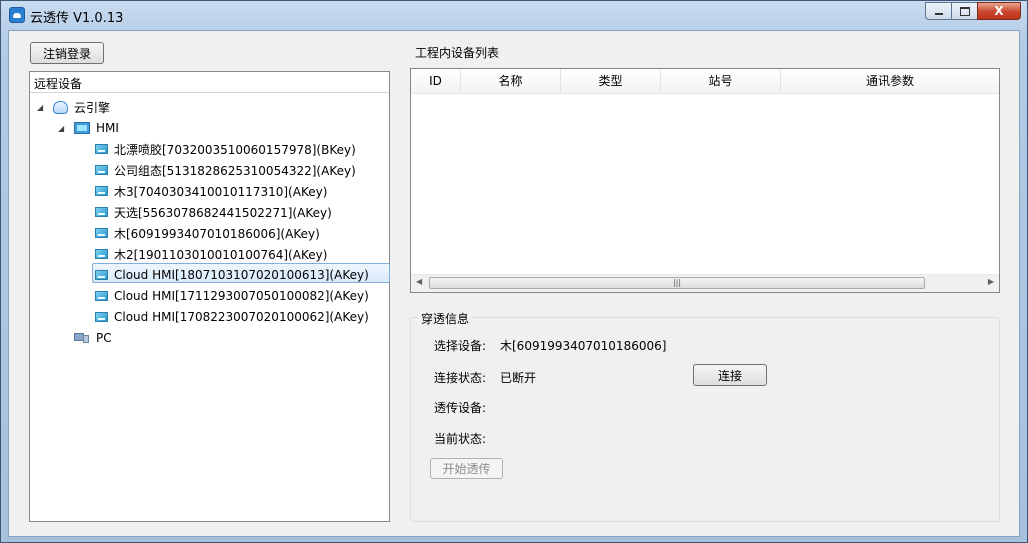  I want to click on tree-node-device: 木3[7040303410010117310](AKey), so click(211, 191).